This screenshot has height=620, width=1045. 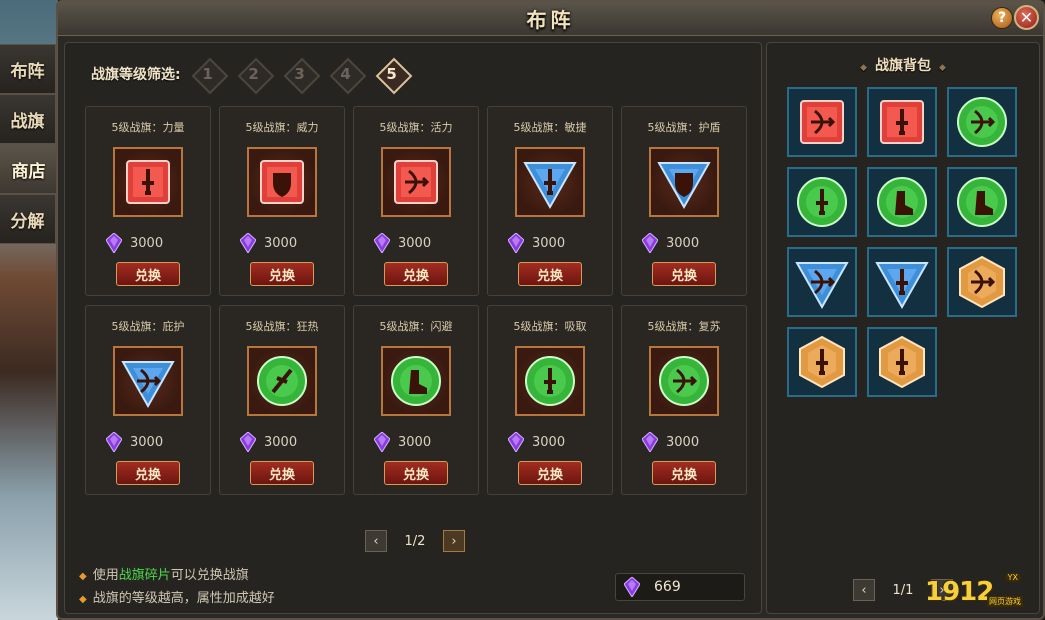 What do you see at coordinates (177, 598) in the screenshot?
I see `tip-line-2: ◆ 战旗的等级越高，属性加成越好` at bounding box center [177, 598].